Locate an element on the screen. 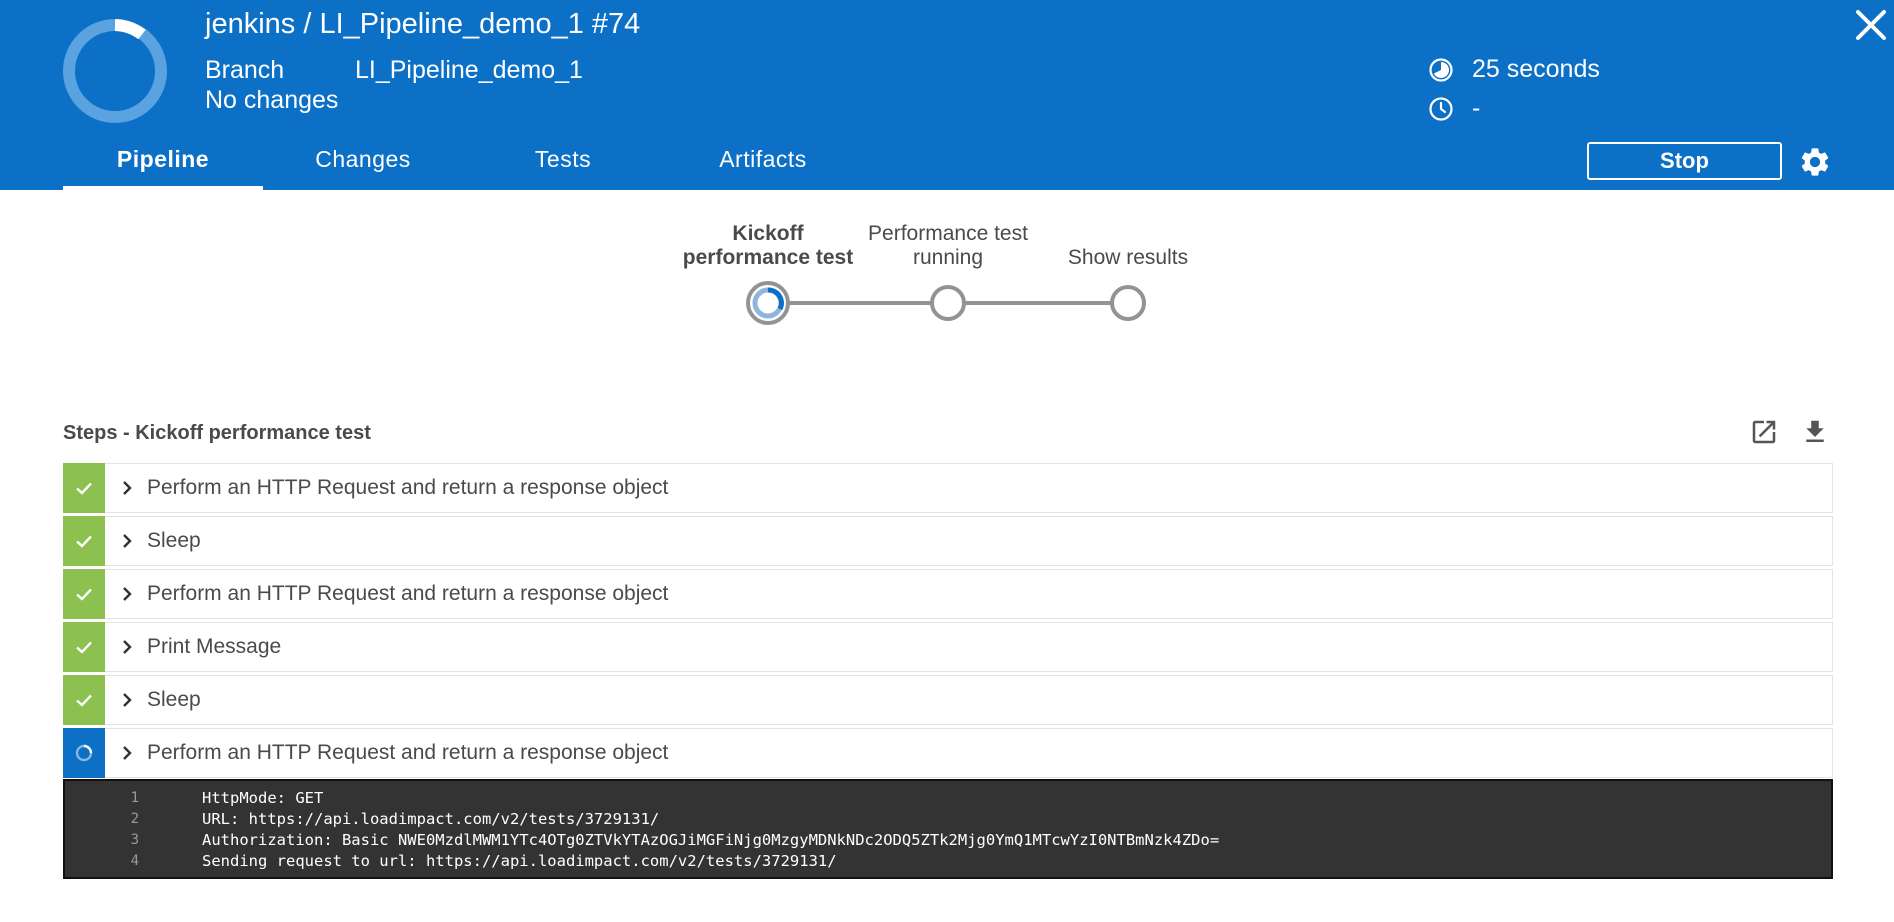  running-icon is located at coordinates (84, 753).